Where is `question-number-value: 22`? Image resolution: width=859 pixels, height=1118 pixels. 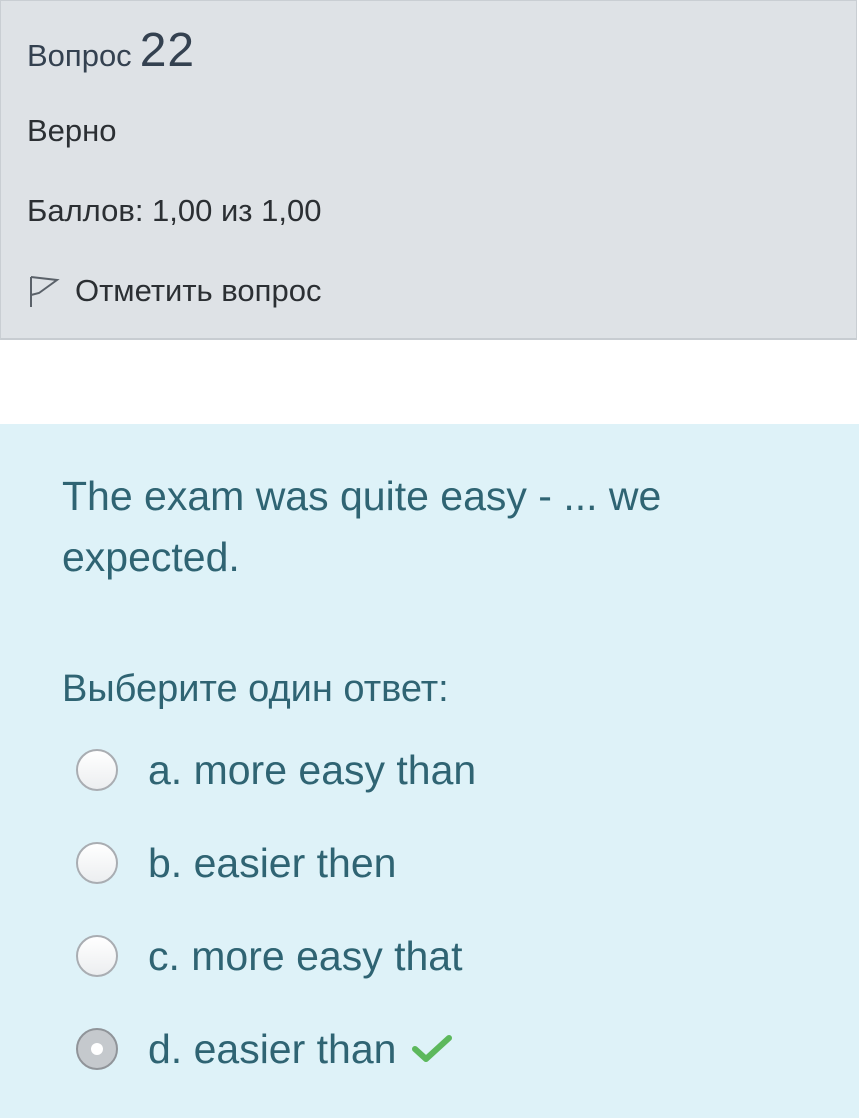 question-number-value: 22 is located at coordinates (167, 50).